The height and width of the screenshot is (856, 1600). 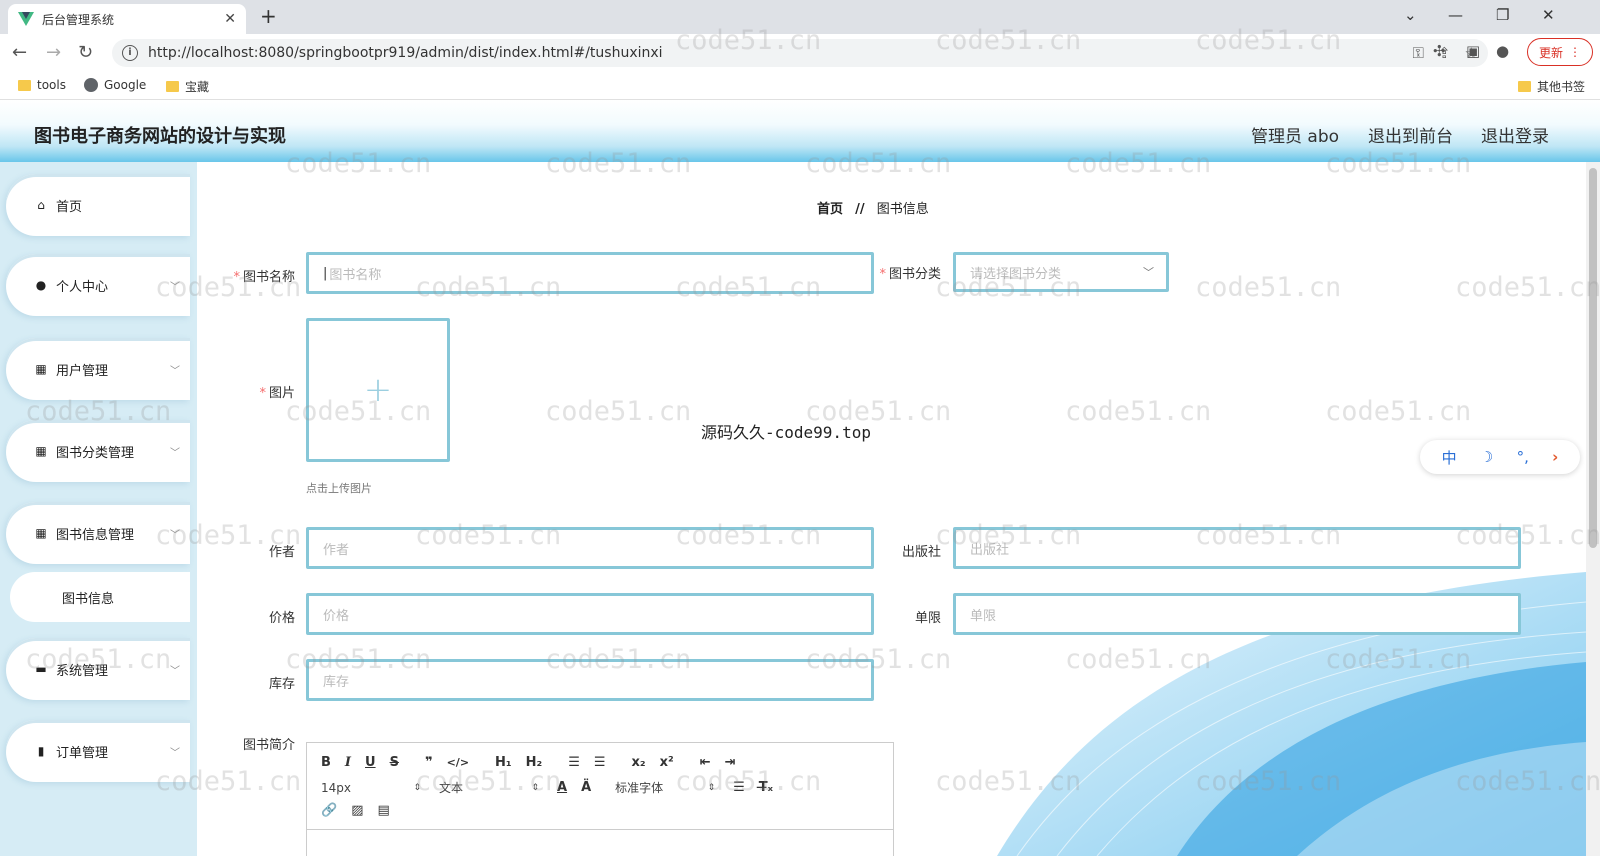 I want to click on extensions-icon: ✣, so click(x=1439, y=51).